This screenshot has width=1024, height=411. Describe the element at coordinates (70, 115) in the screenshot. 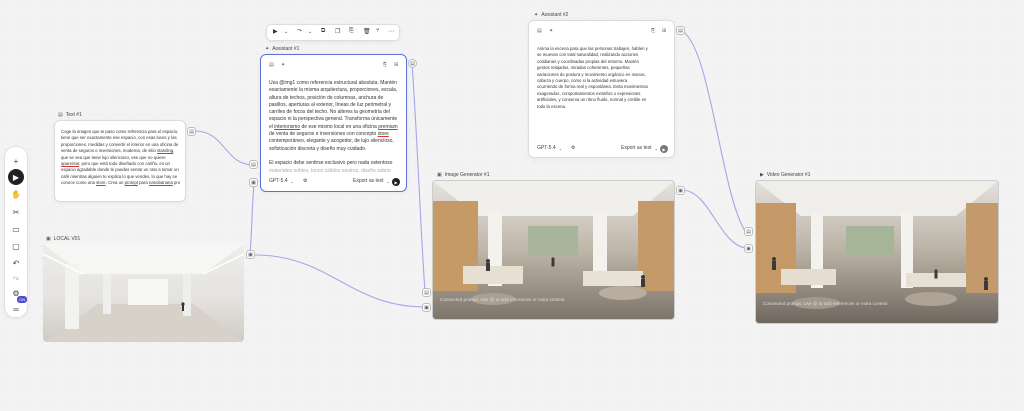

I see `node-title-text1: ▤ Text #1` at that location.